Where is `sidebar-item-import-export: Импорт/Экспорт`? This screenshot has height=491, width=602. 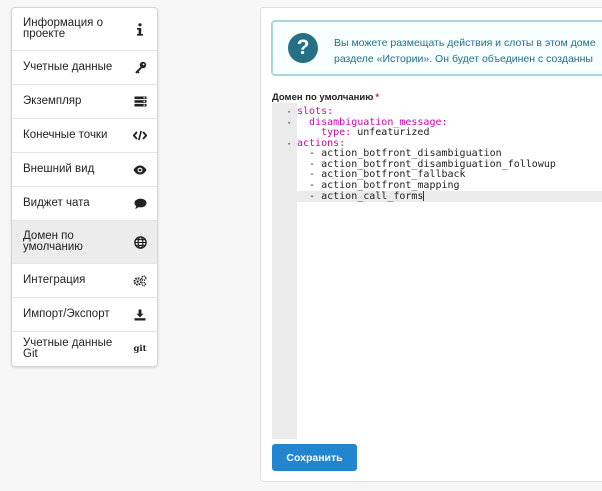
sidebar-item-import-export: Импорт/Экспорт is located at coordinates (84, 315).